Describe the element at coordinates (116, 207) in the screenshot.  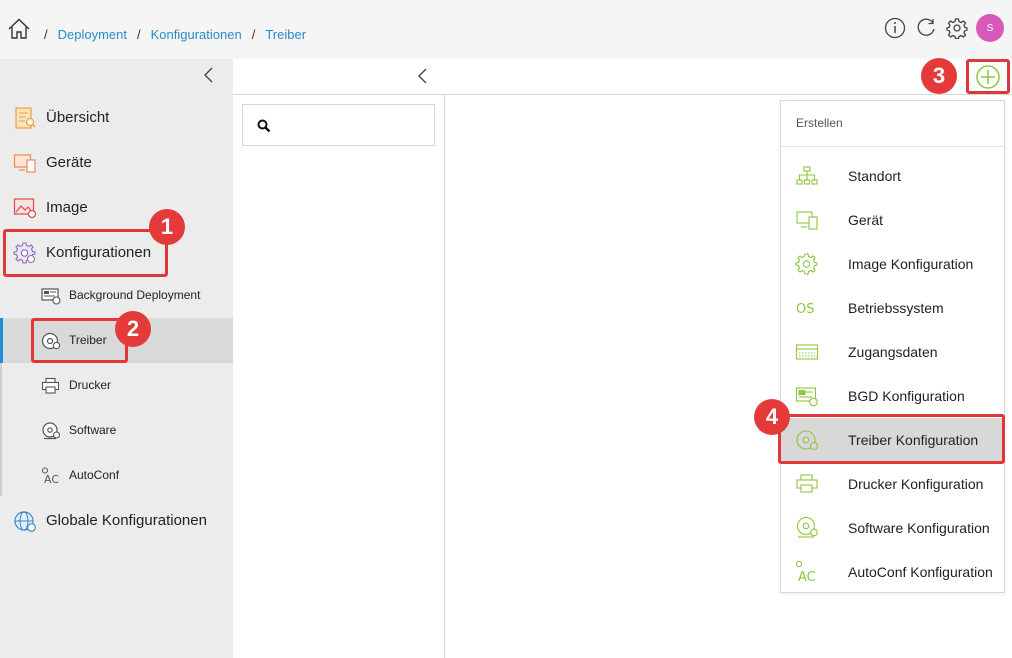
I see `sidebar-item-image: Image` at that location.